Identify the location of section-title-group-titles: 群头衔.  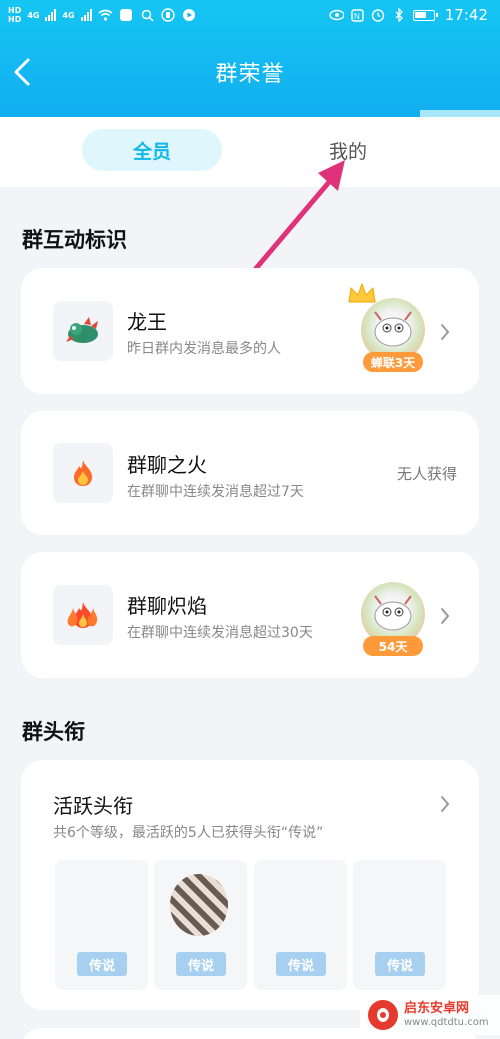
(53, 732).